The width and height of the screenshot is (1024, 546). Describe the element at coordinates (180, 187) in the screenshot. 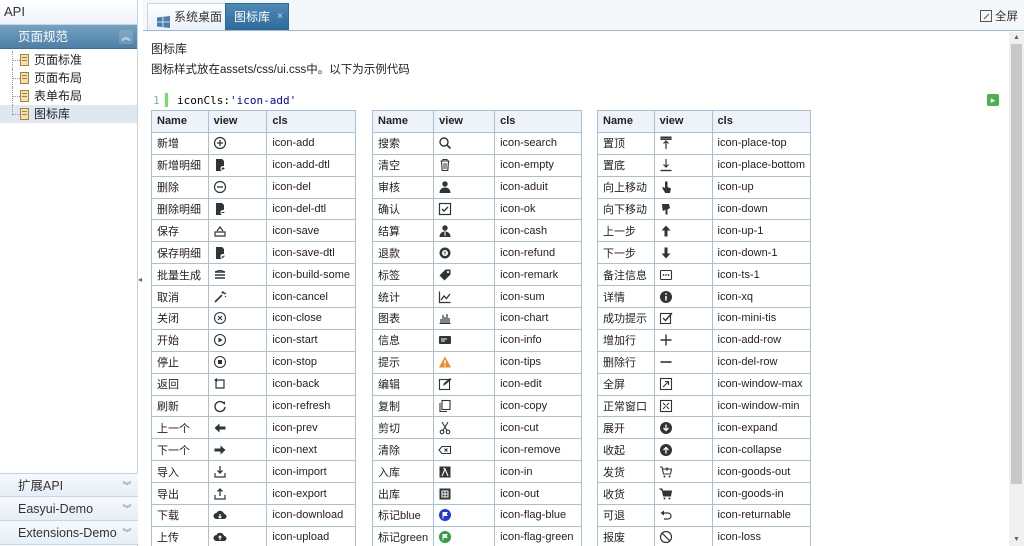

I see `icon-name: 删除` at that location.